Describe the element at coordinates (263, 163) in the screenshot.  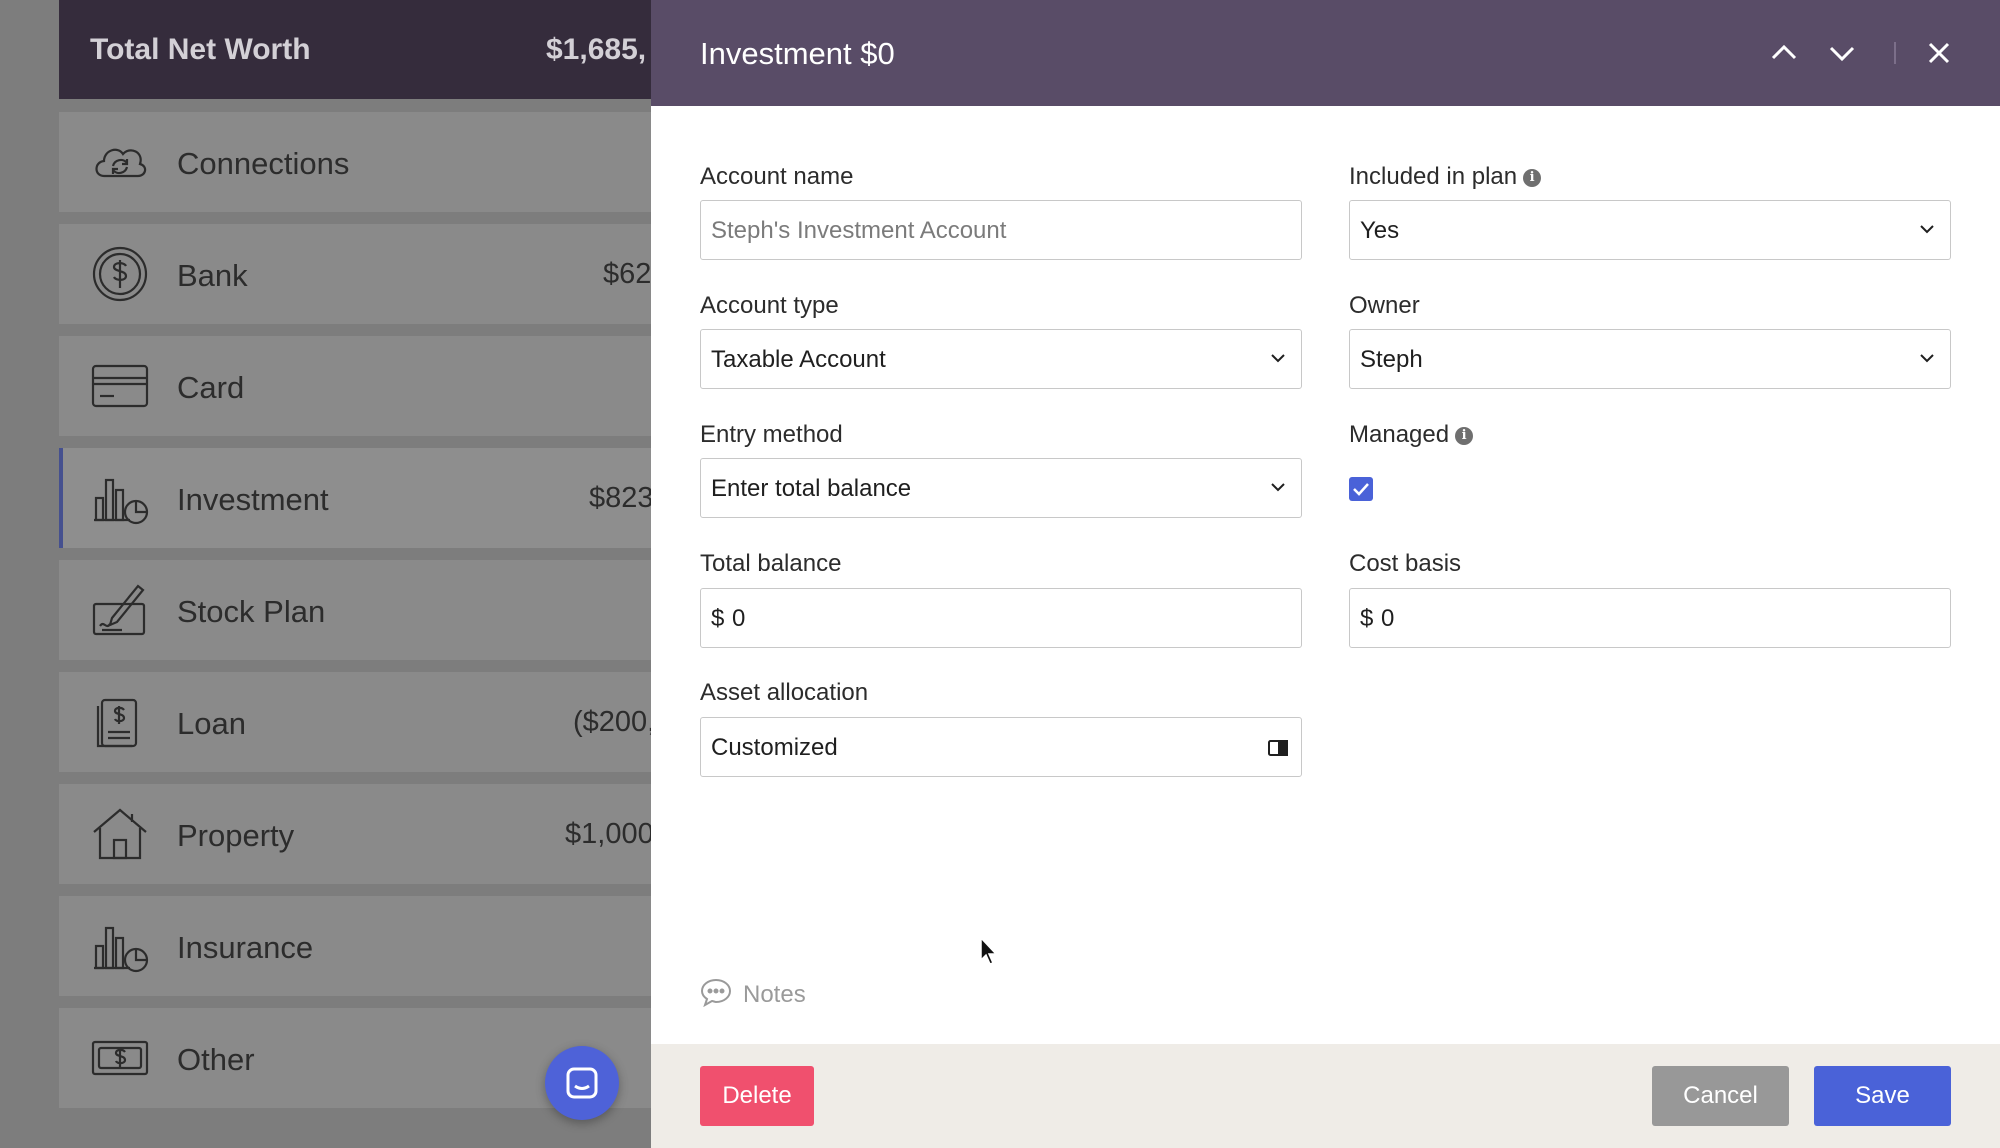
I see `sidebar-item-label: Connections` at that location.